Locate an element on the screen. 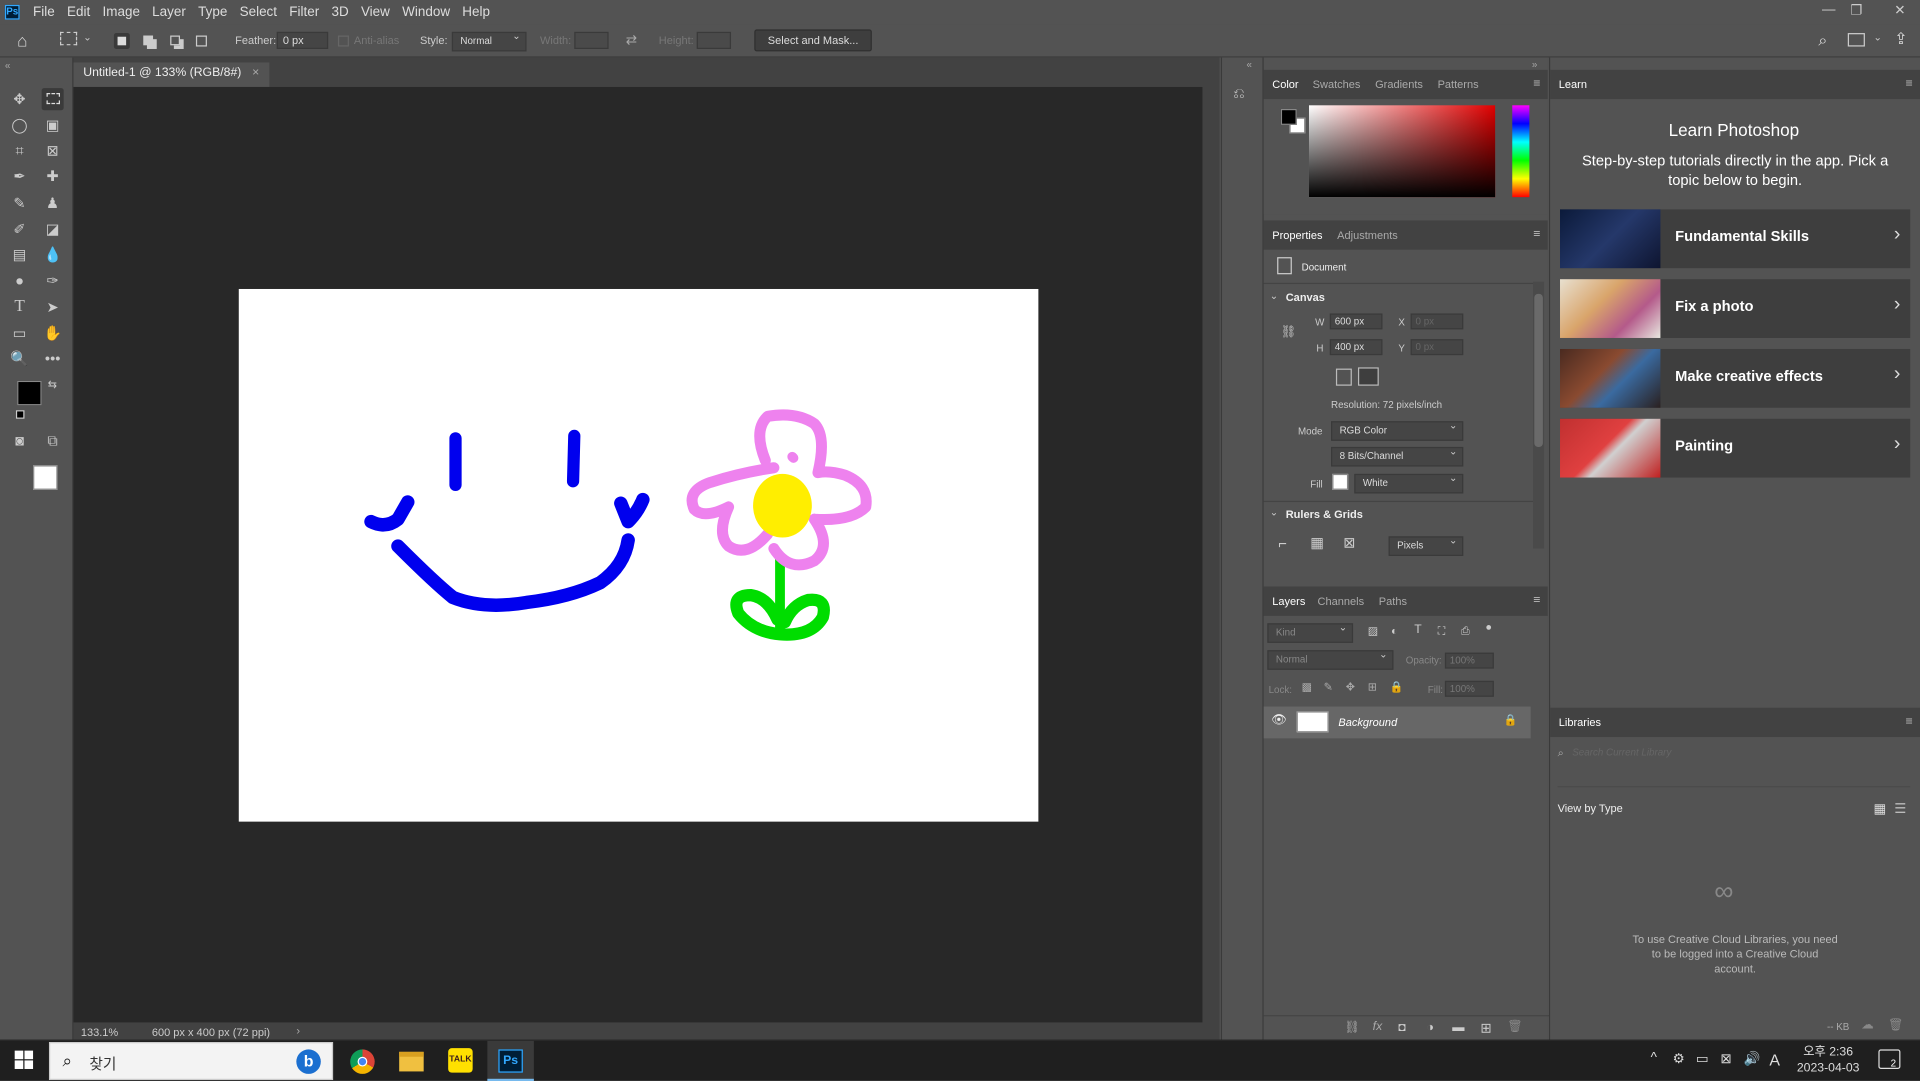 Image resolution: width=1920 pixels, height=1081 pixels. library-delete-icon: 🗑 is located at coordinates (1896, 1025).